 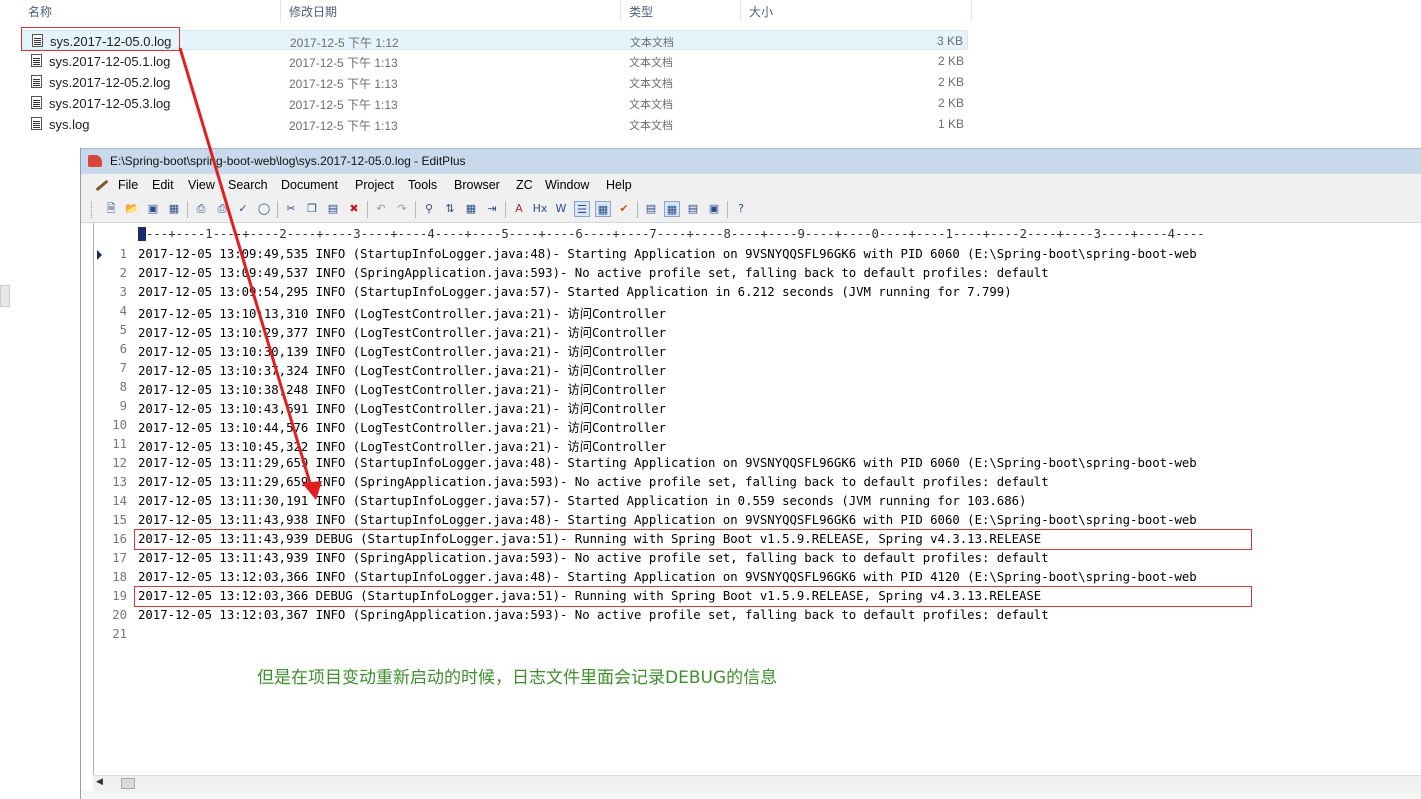 I want to click on heading-icon: Hx, so click(x=540, y=209).